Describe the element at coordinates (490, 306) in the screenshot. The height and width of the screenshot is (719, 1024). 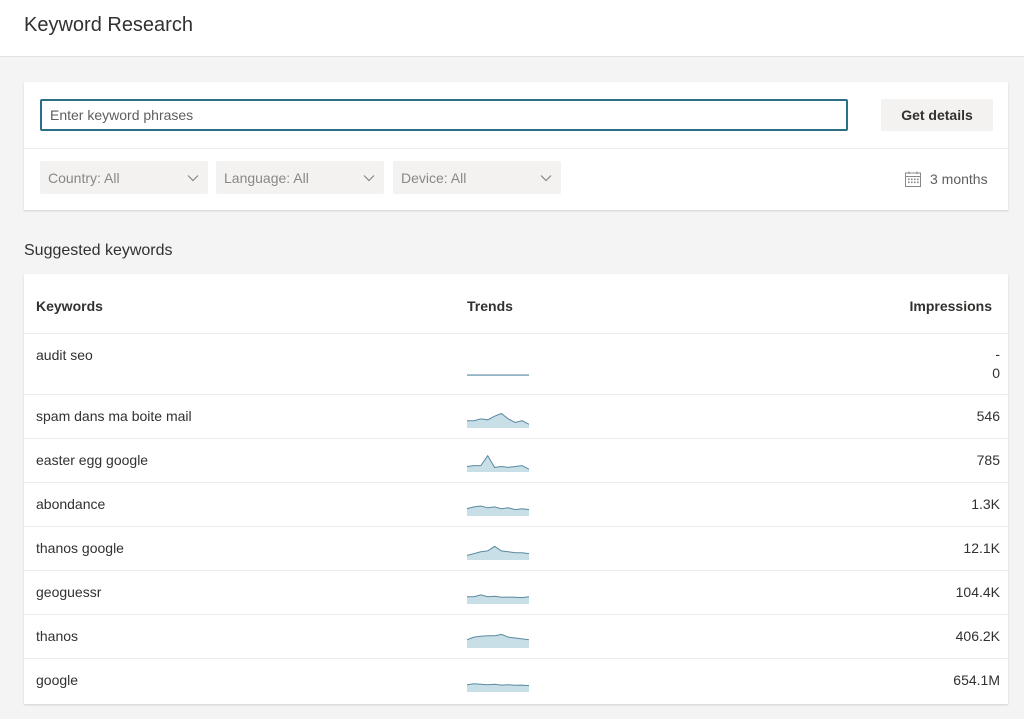
I see `column-header-trends: Trends` at that location.